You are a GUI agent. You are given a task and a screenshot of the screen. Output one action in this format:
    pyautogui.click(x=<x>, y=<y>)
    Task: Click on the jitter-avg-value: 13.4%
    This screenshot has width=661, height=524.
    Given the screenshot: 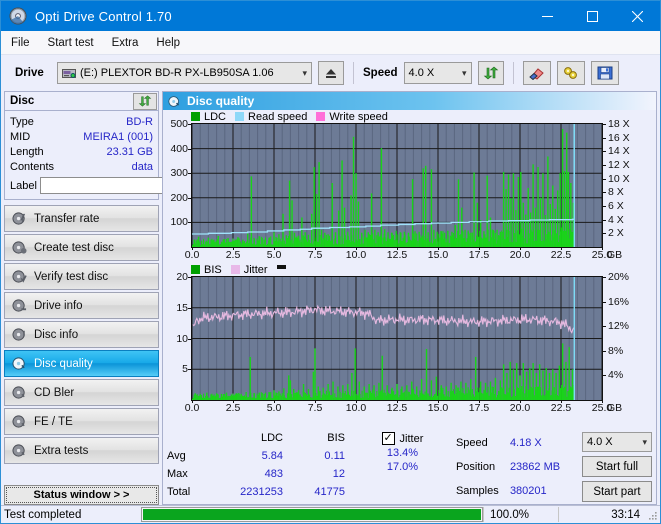 What is the action you would take?
    pyautogui.click(x=402, y=453)
    